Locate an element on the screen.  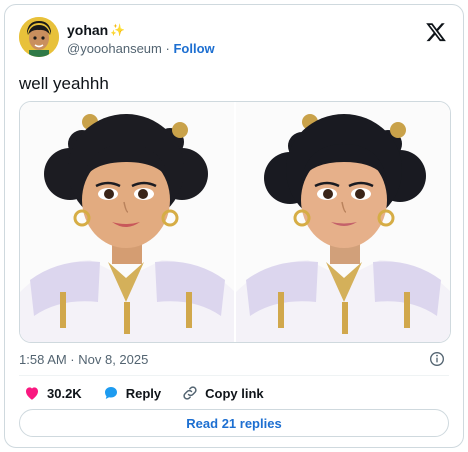
display-name: yohan is located at coordinates (88, 30).